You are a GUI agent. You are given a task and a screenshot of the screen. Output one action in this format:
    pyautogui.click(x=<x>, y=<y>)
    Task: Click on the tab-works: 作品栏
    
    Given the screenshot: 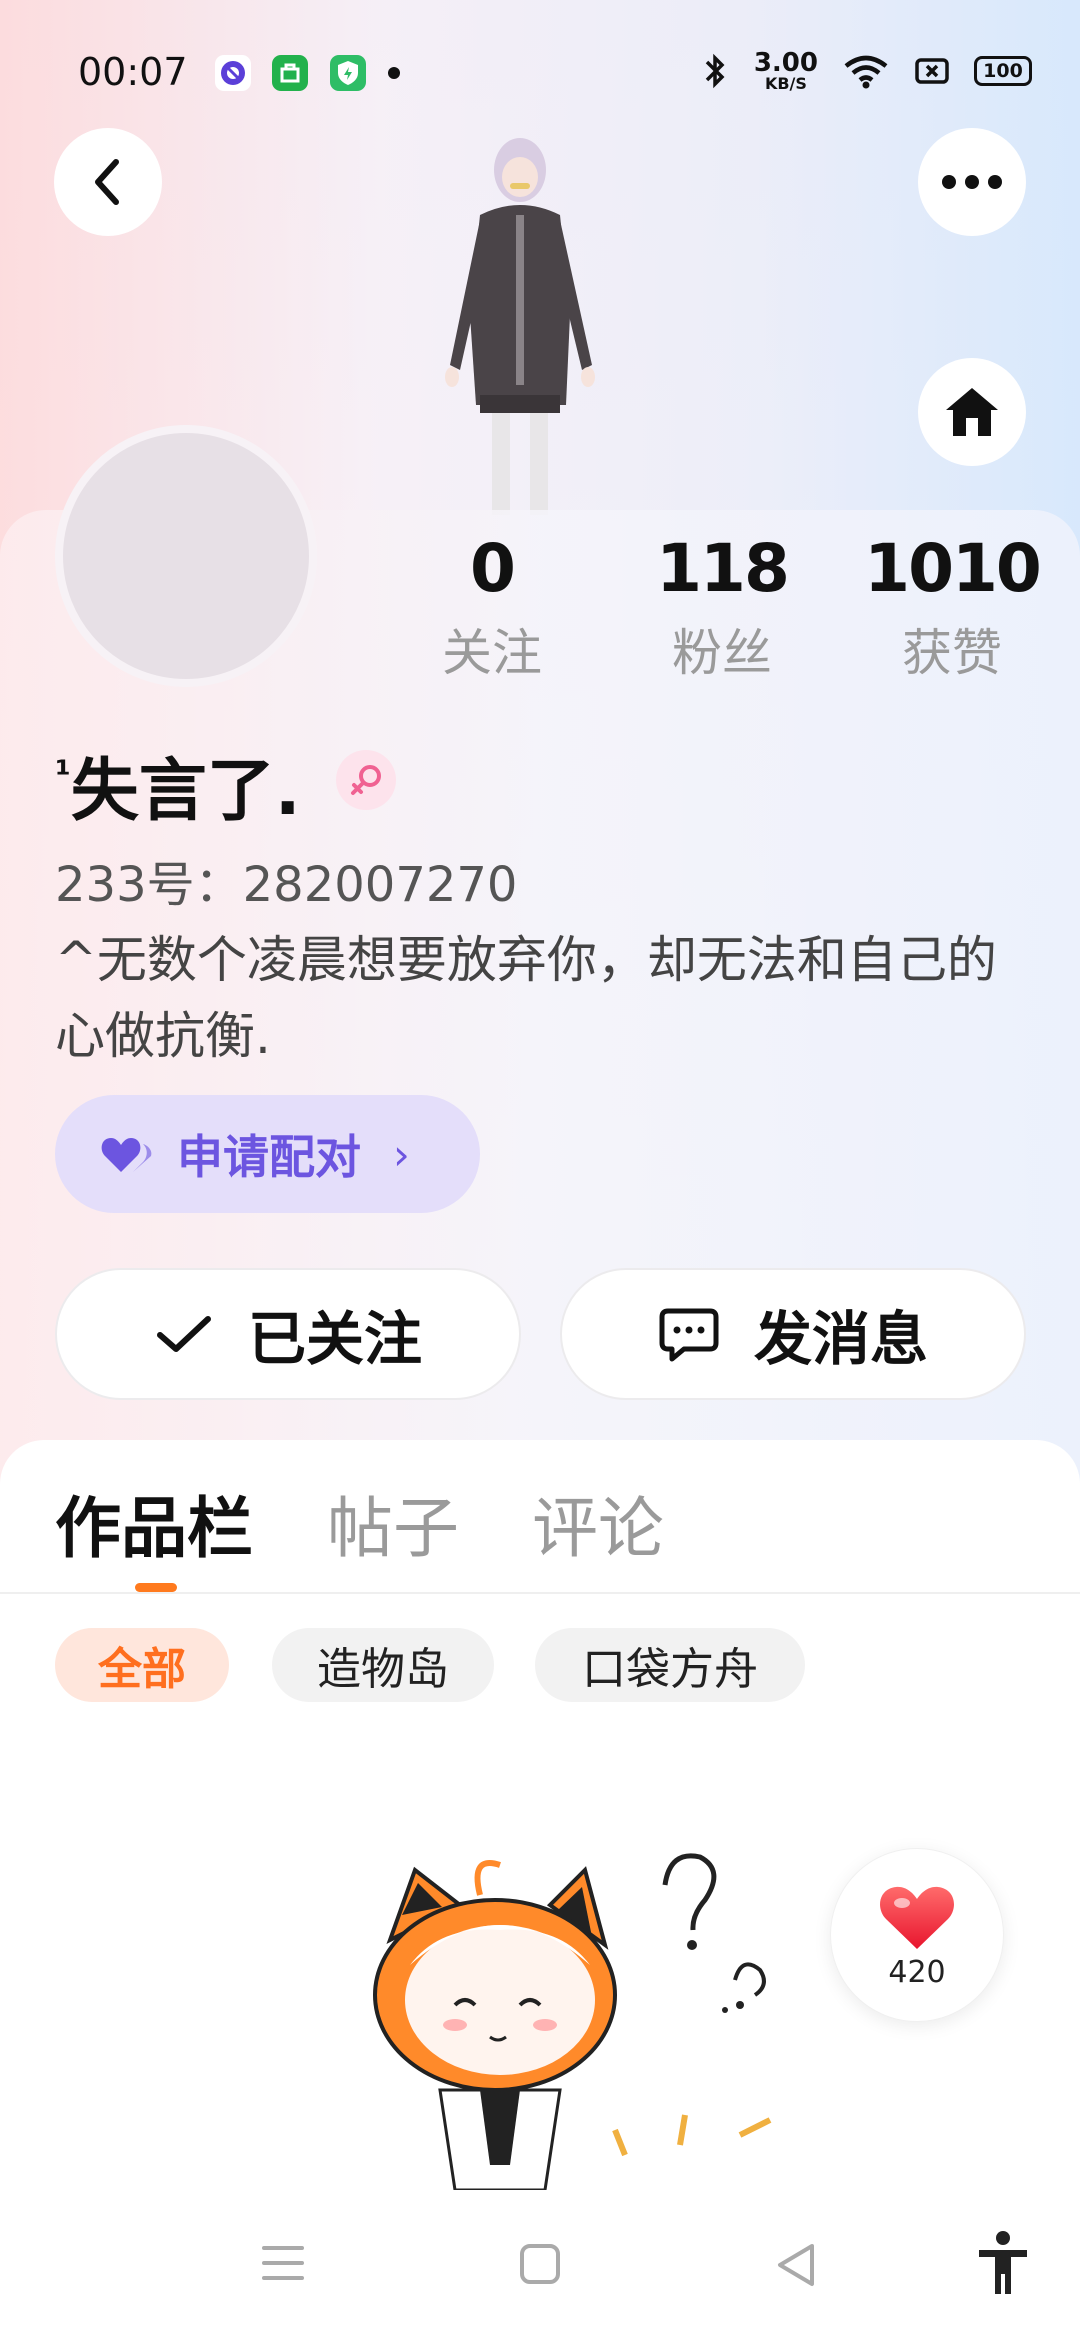 What is the action you would take?
    pyautogui.click(x=154, y=1523)
    